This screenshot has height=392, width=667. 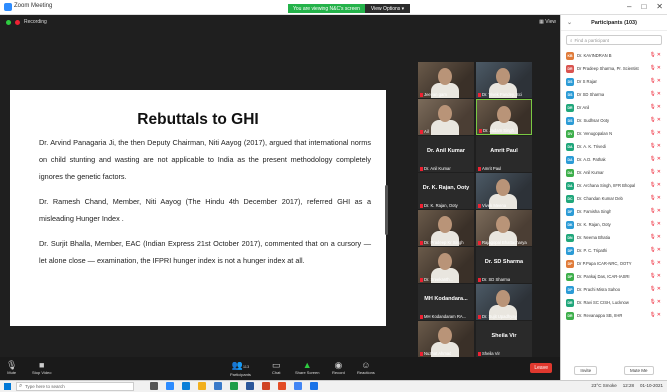 What do you see at coordinates (614, 250) in the screenshot?
I see `participant-row: DP Dr. P. C. Tripathi 🎙✕` at bounding box center [614, 250].